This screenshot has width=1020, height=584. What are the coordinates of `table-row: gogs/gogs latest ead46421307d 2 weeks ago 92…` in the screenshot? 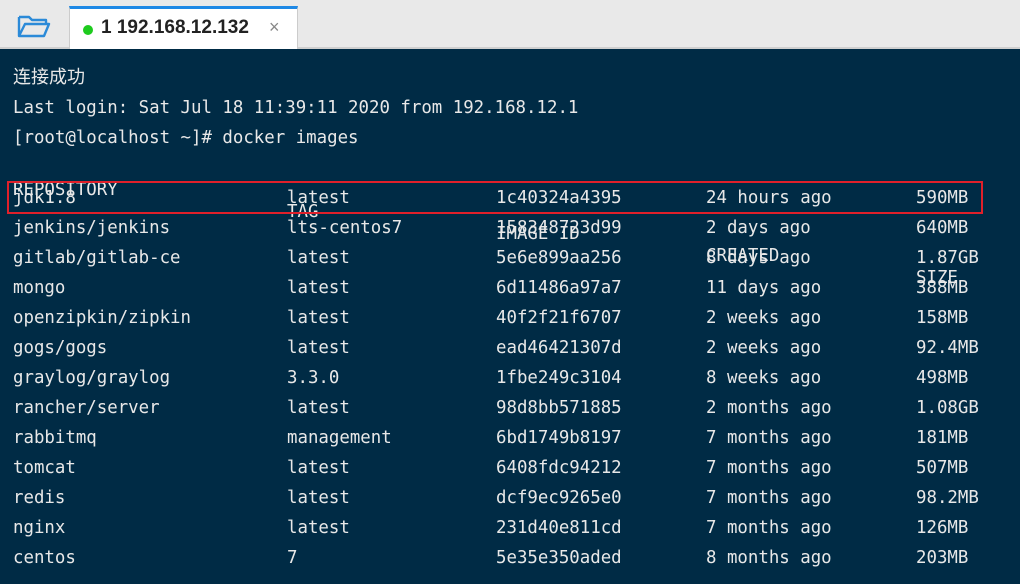 It's located at (510, 348).